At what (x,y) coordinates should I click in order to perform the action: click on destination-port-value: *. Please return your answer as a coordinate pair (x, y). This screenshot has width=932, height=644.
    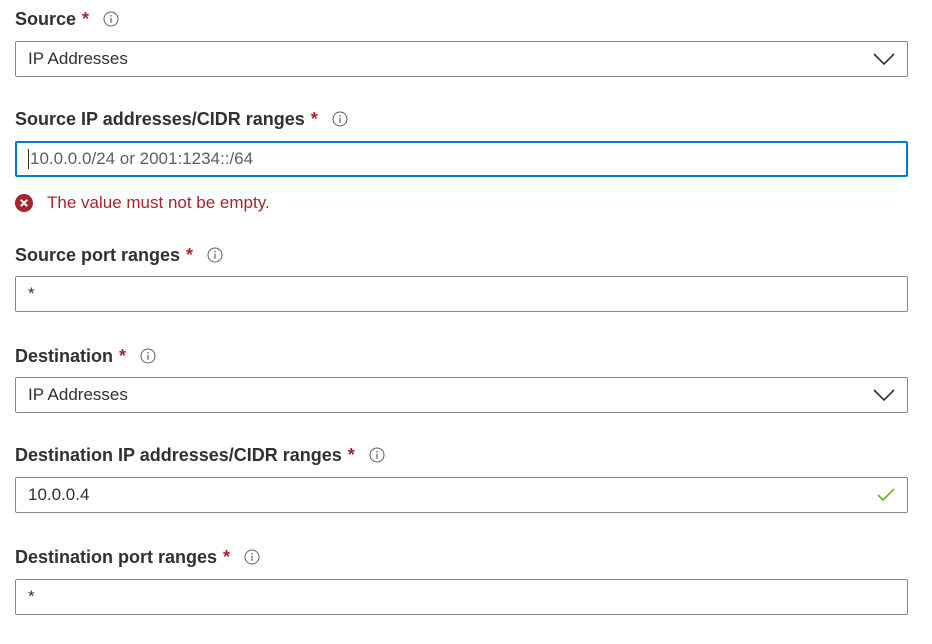
    Looking at the image, I should click on (31, 596).